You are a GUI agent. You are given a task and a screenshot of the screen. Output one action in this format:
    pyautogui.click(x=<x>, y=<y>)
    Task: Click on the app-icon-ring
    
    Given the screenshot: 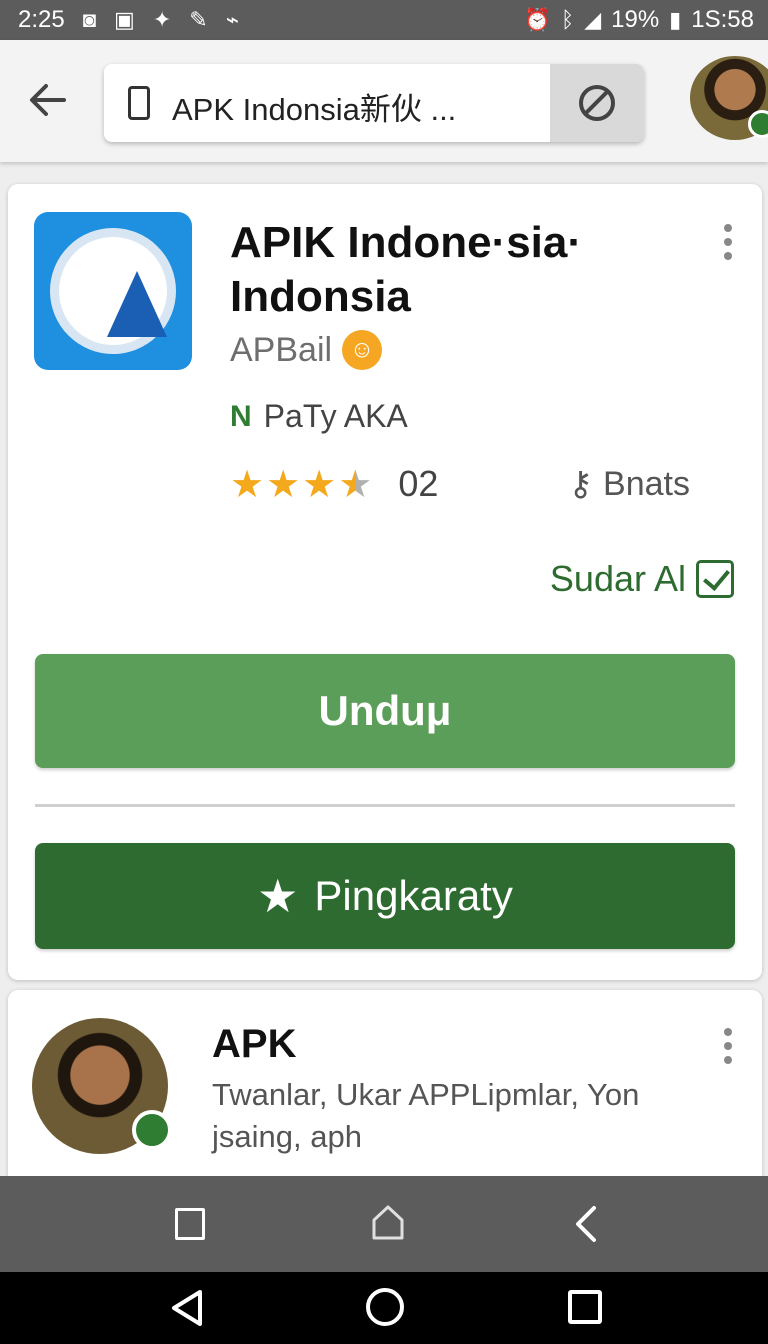 What is the action you would take?
    pyautogui.click(x=113, y=291)
    